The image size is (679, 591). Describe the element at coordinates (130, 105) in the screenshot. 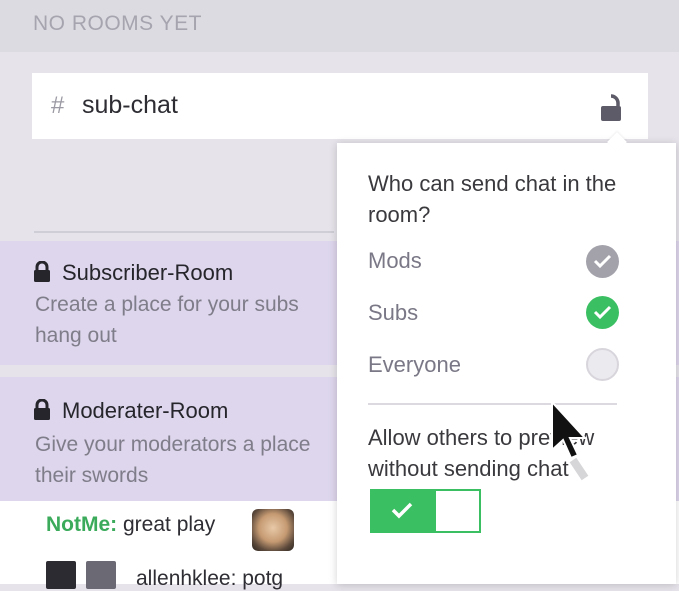

I see `room-name-input: sub-chat` at that location.